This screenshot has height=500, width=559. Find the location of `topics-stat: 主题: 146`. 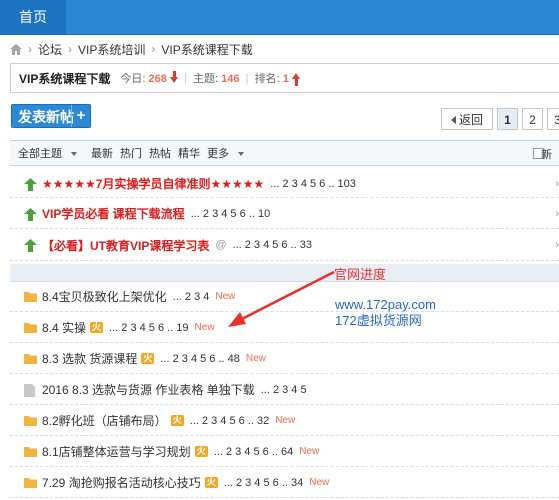

topics-stat: 主题: 146 is located at coordinates (216, 78).